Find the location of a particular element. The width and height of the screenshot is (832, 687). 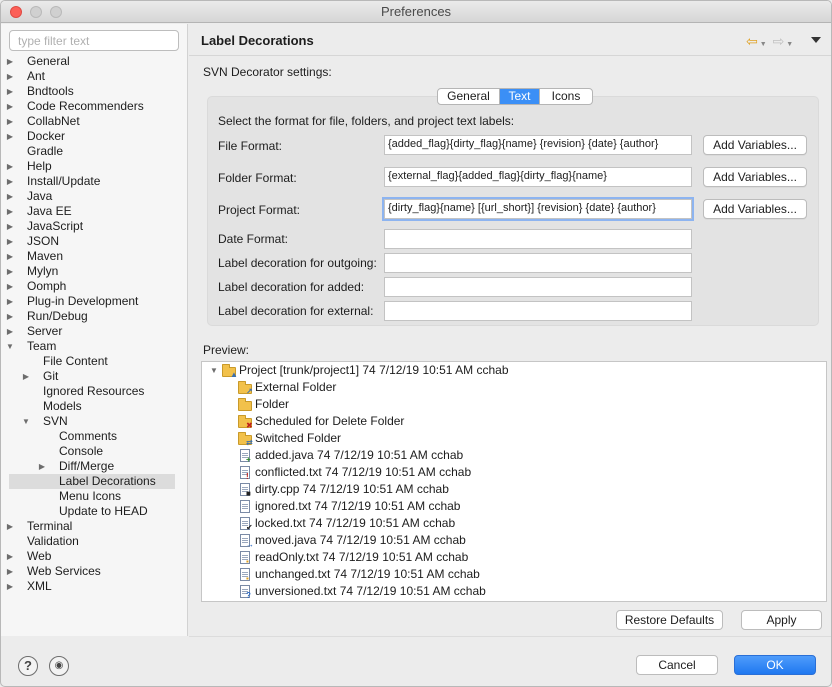

sidebar-item: ▶ Diff/Merge is located at coordinates (88, 466).